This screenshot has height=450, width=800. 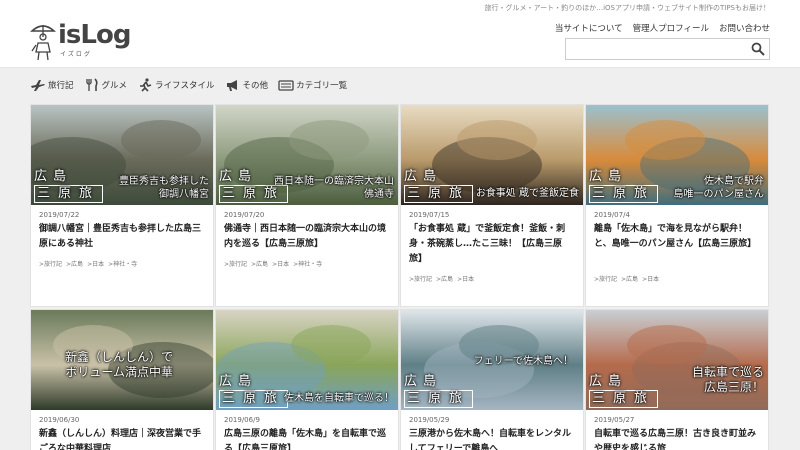 I want to click on search-icon, so click(x=758, y=49).